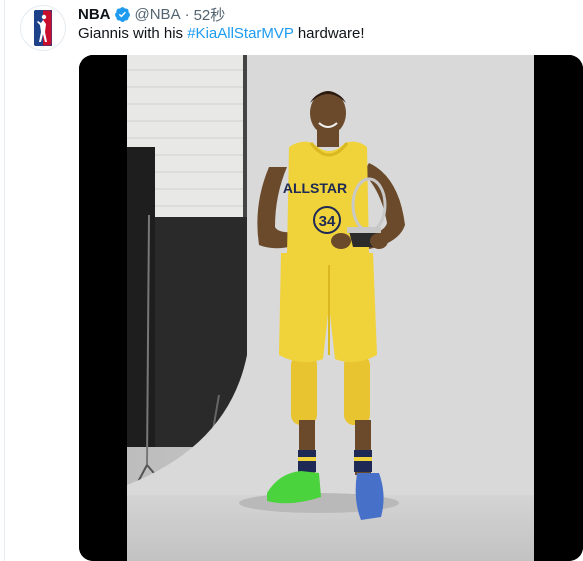 This screenshot has height=561, width=583. I want to click on author-handle: @NBA, so click(158, 14).